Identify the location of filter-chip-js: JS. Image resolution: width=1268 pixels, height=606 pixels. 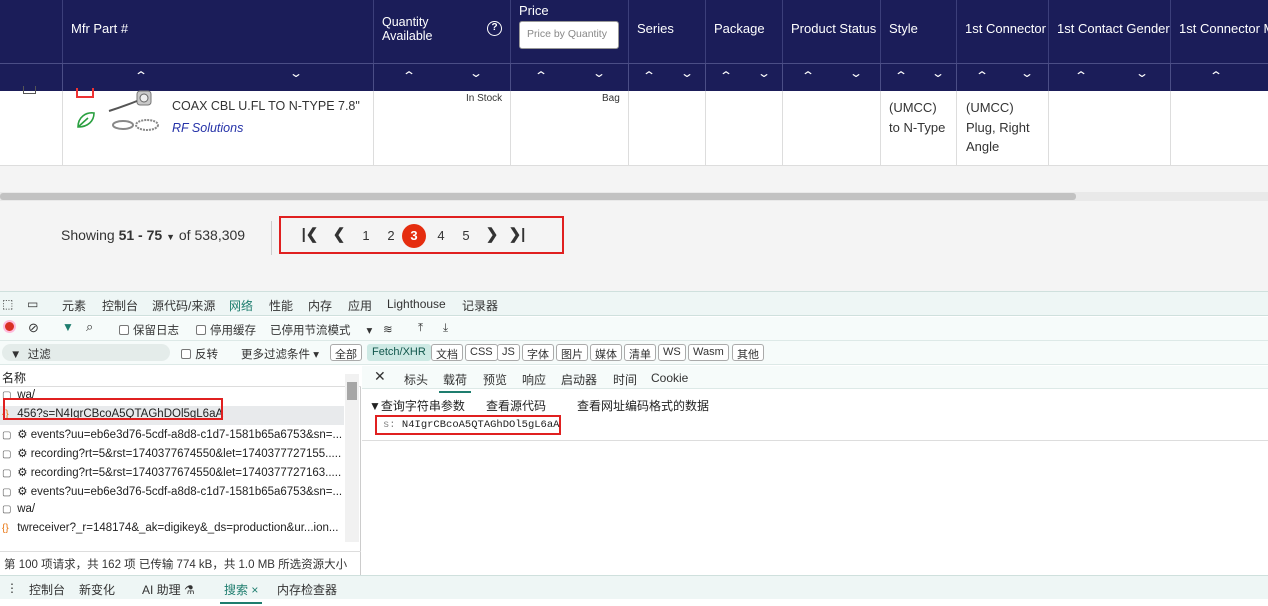
(508, 352).